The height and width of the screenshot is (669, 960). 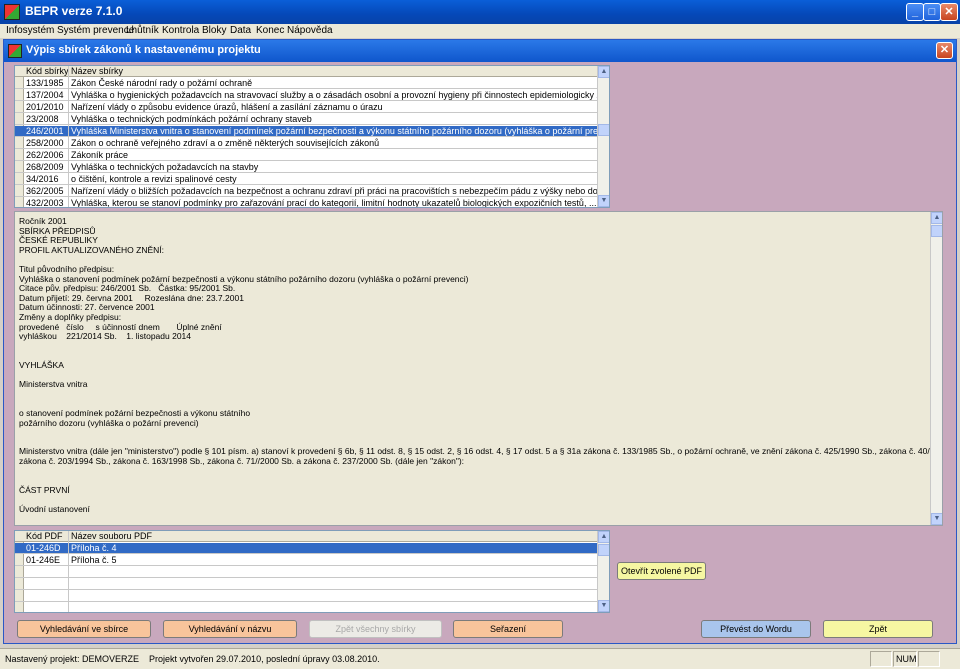 What do you see at coordinates (915, 12) in the screenshot?
I see `minimize-icon: _` at bounding box center [915, 12].